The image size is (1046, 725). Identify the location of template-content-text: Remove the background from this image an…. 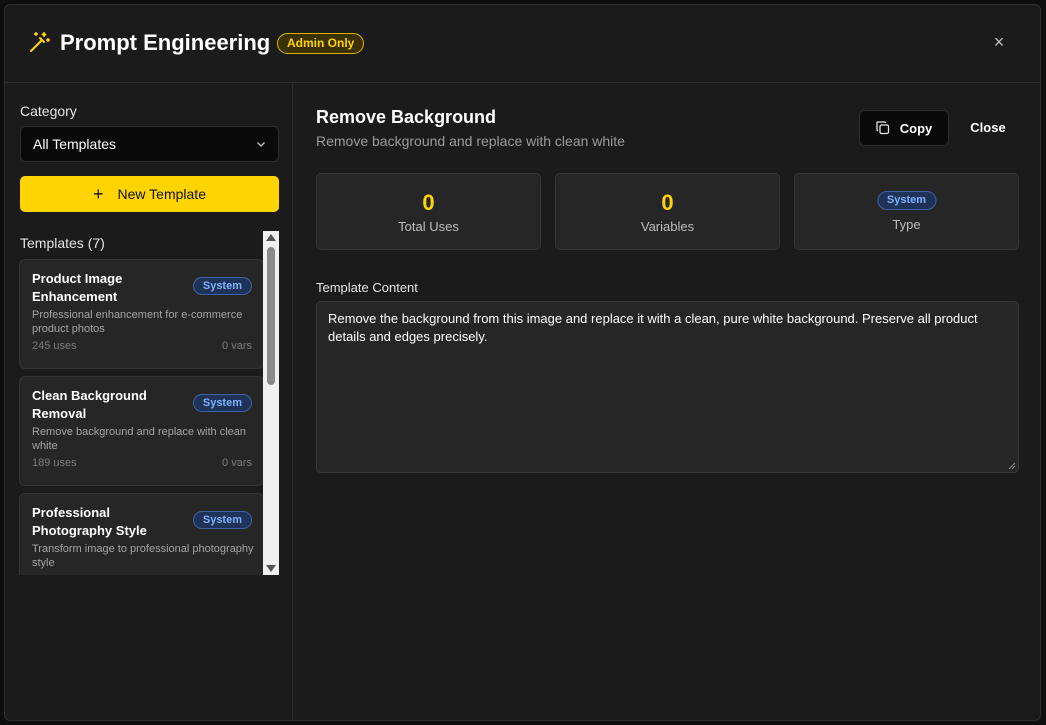
(653, 327).